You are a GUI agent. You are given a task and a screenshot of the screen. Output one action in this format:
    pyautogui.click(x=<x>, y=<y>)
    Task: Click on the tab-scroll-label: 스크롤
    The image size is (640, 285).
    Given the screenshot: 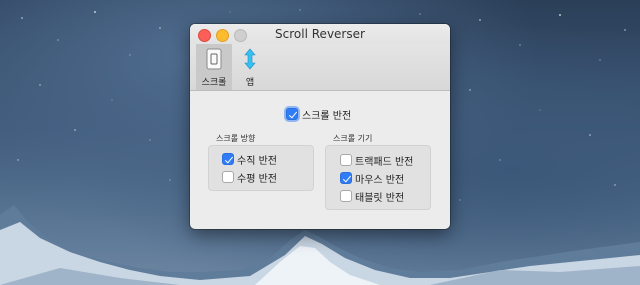 What is the action you would take?
    pyautogui.click(x=214, y=83)
    